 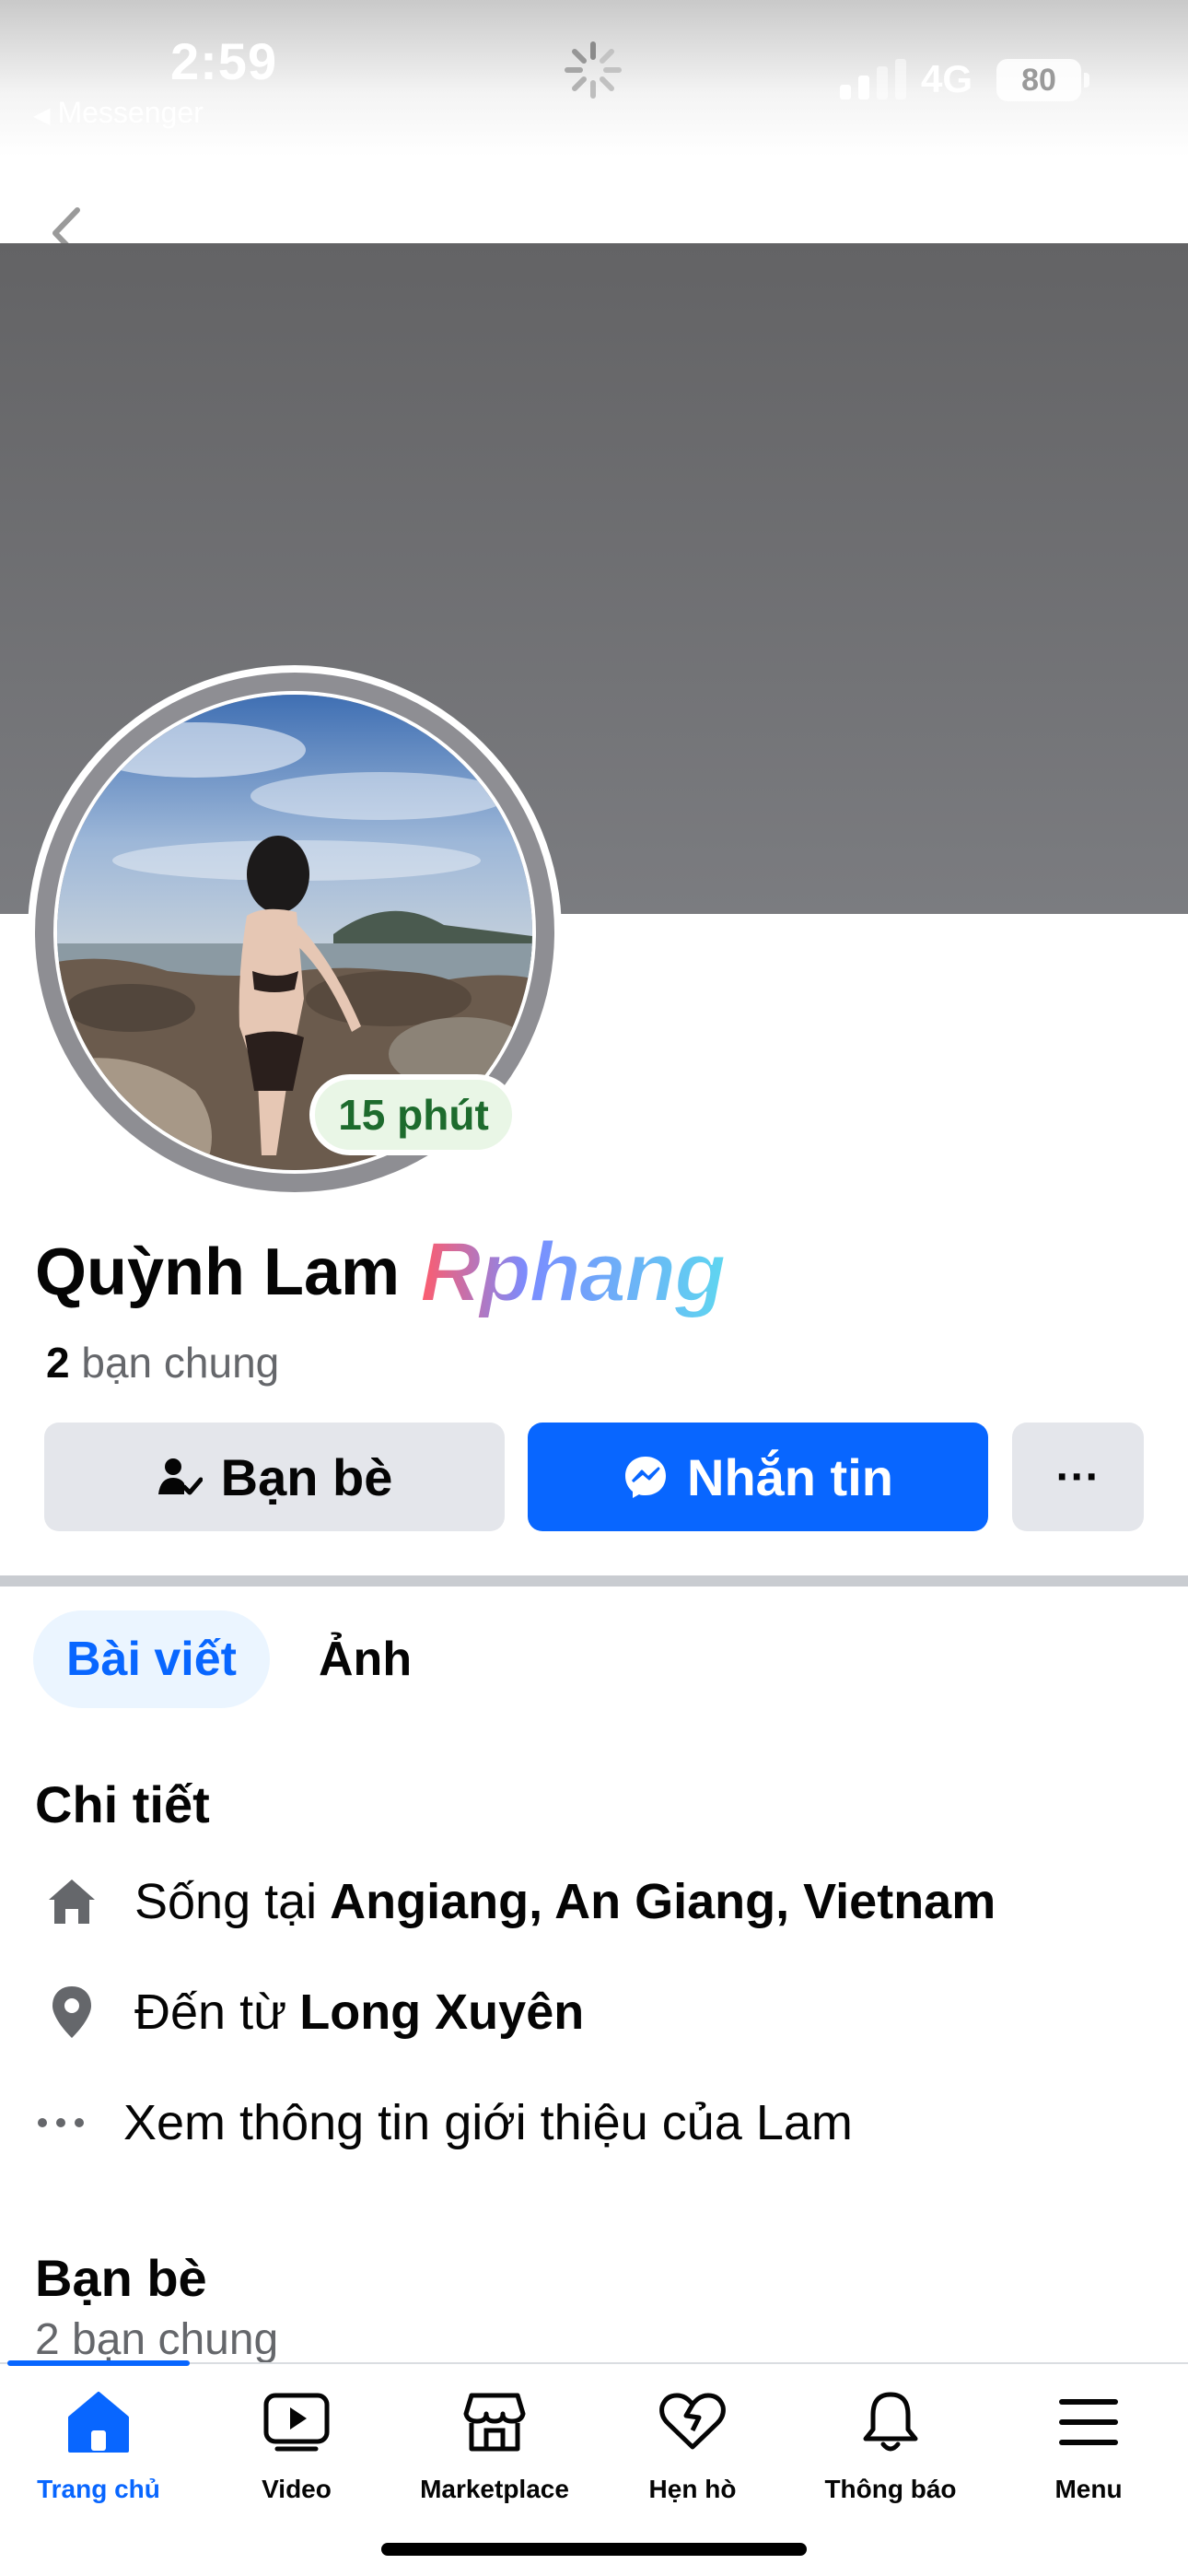 What do you see at coordinates (224, 61) in the screenshot?
I see `status-time: 2:59` at bounding box center [224, 61].